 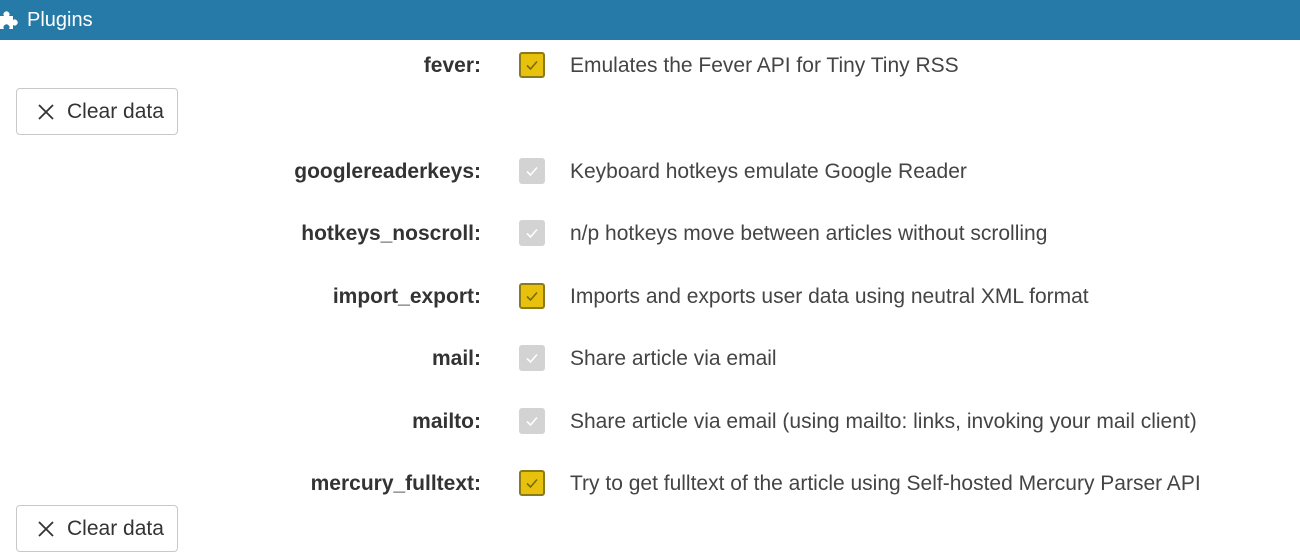 What do you see at coordinates (768, 171) in the screenshot?
I see `plugin-description: Keyboard hotkeys emulate Google Reader` at bounding box center [768, 171].